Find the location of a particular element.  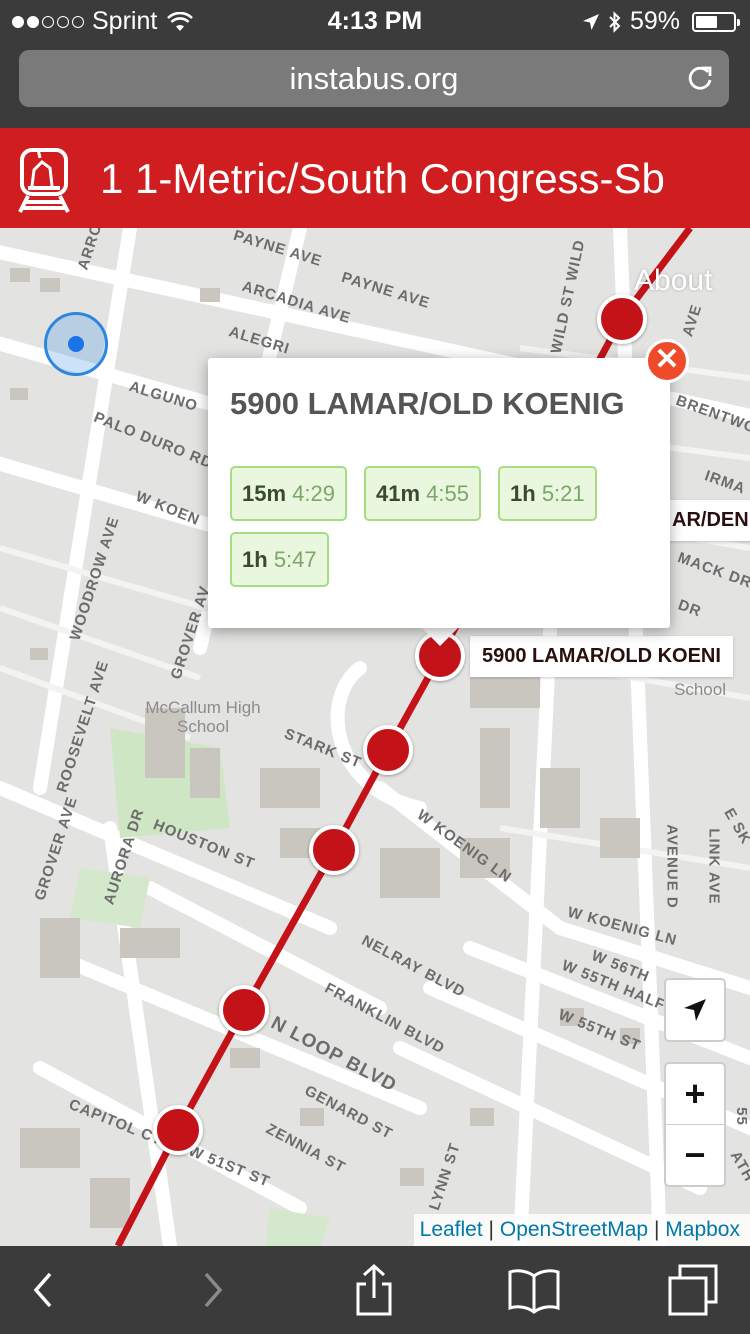

arrival-minutes: 41m is located at coordinates (398, 493).